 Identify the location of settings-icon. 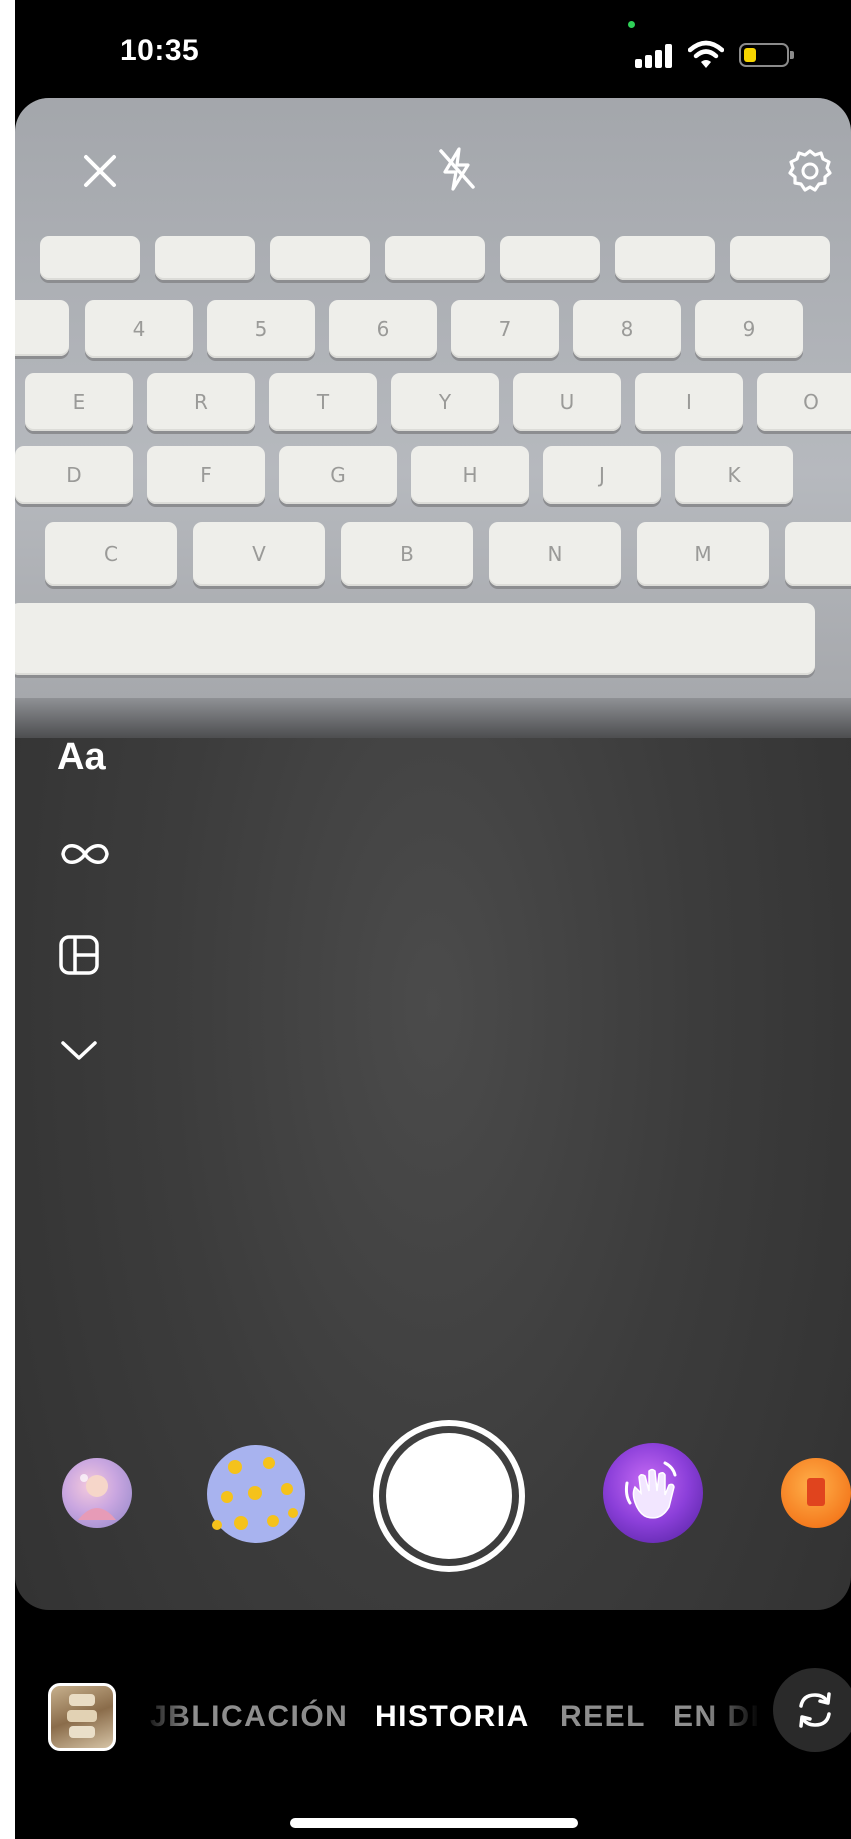
(810, 170).